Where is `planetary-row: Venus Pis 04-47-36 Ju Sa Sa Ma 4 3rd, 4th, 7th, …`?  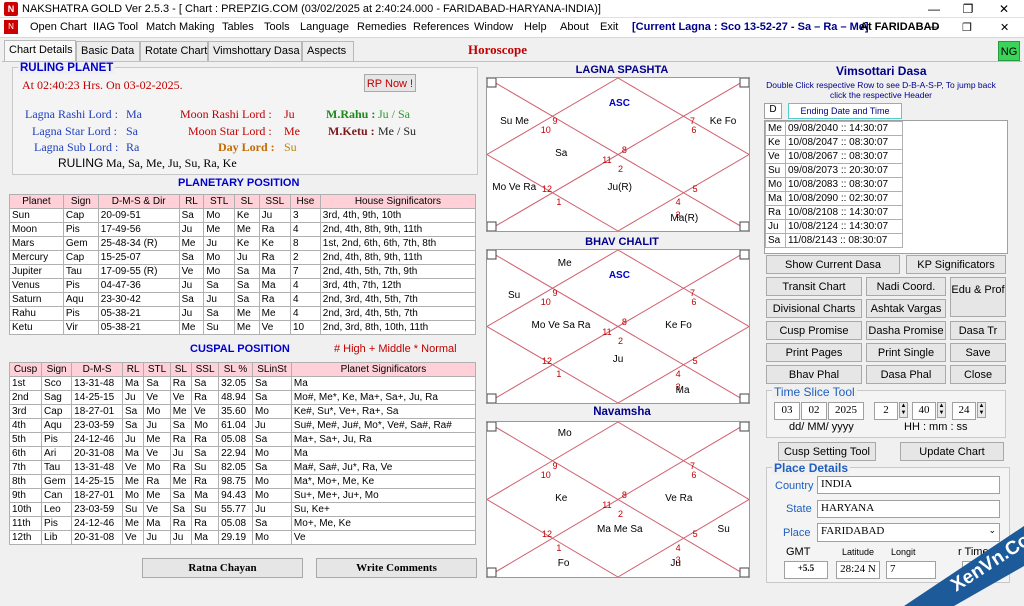
planetary-row: Venus Pis 04-47-36 Ju Sa Sa Ma 4 3rd, 4th, 7th, … is located at coordinates (243, 285).